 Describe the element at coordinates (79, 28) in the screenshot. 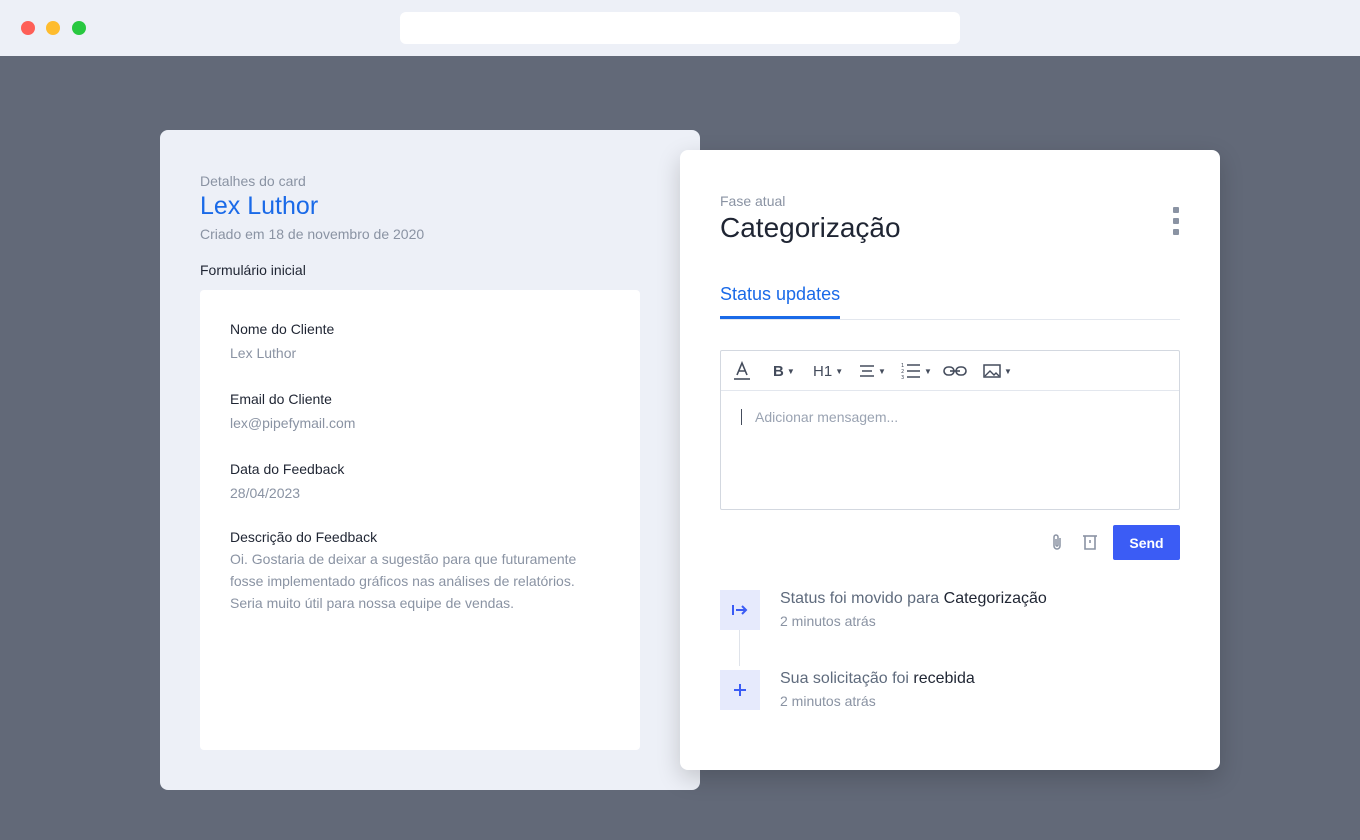

I see `maximize-window-button` at that location.